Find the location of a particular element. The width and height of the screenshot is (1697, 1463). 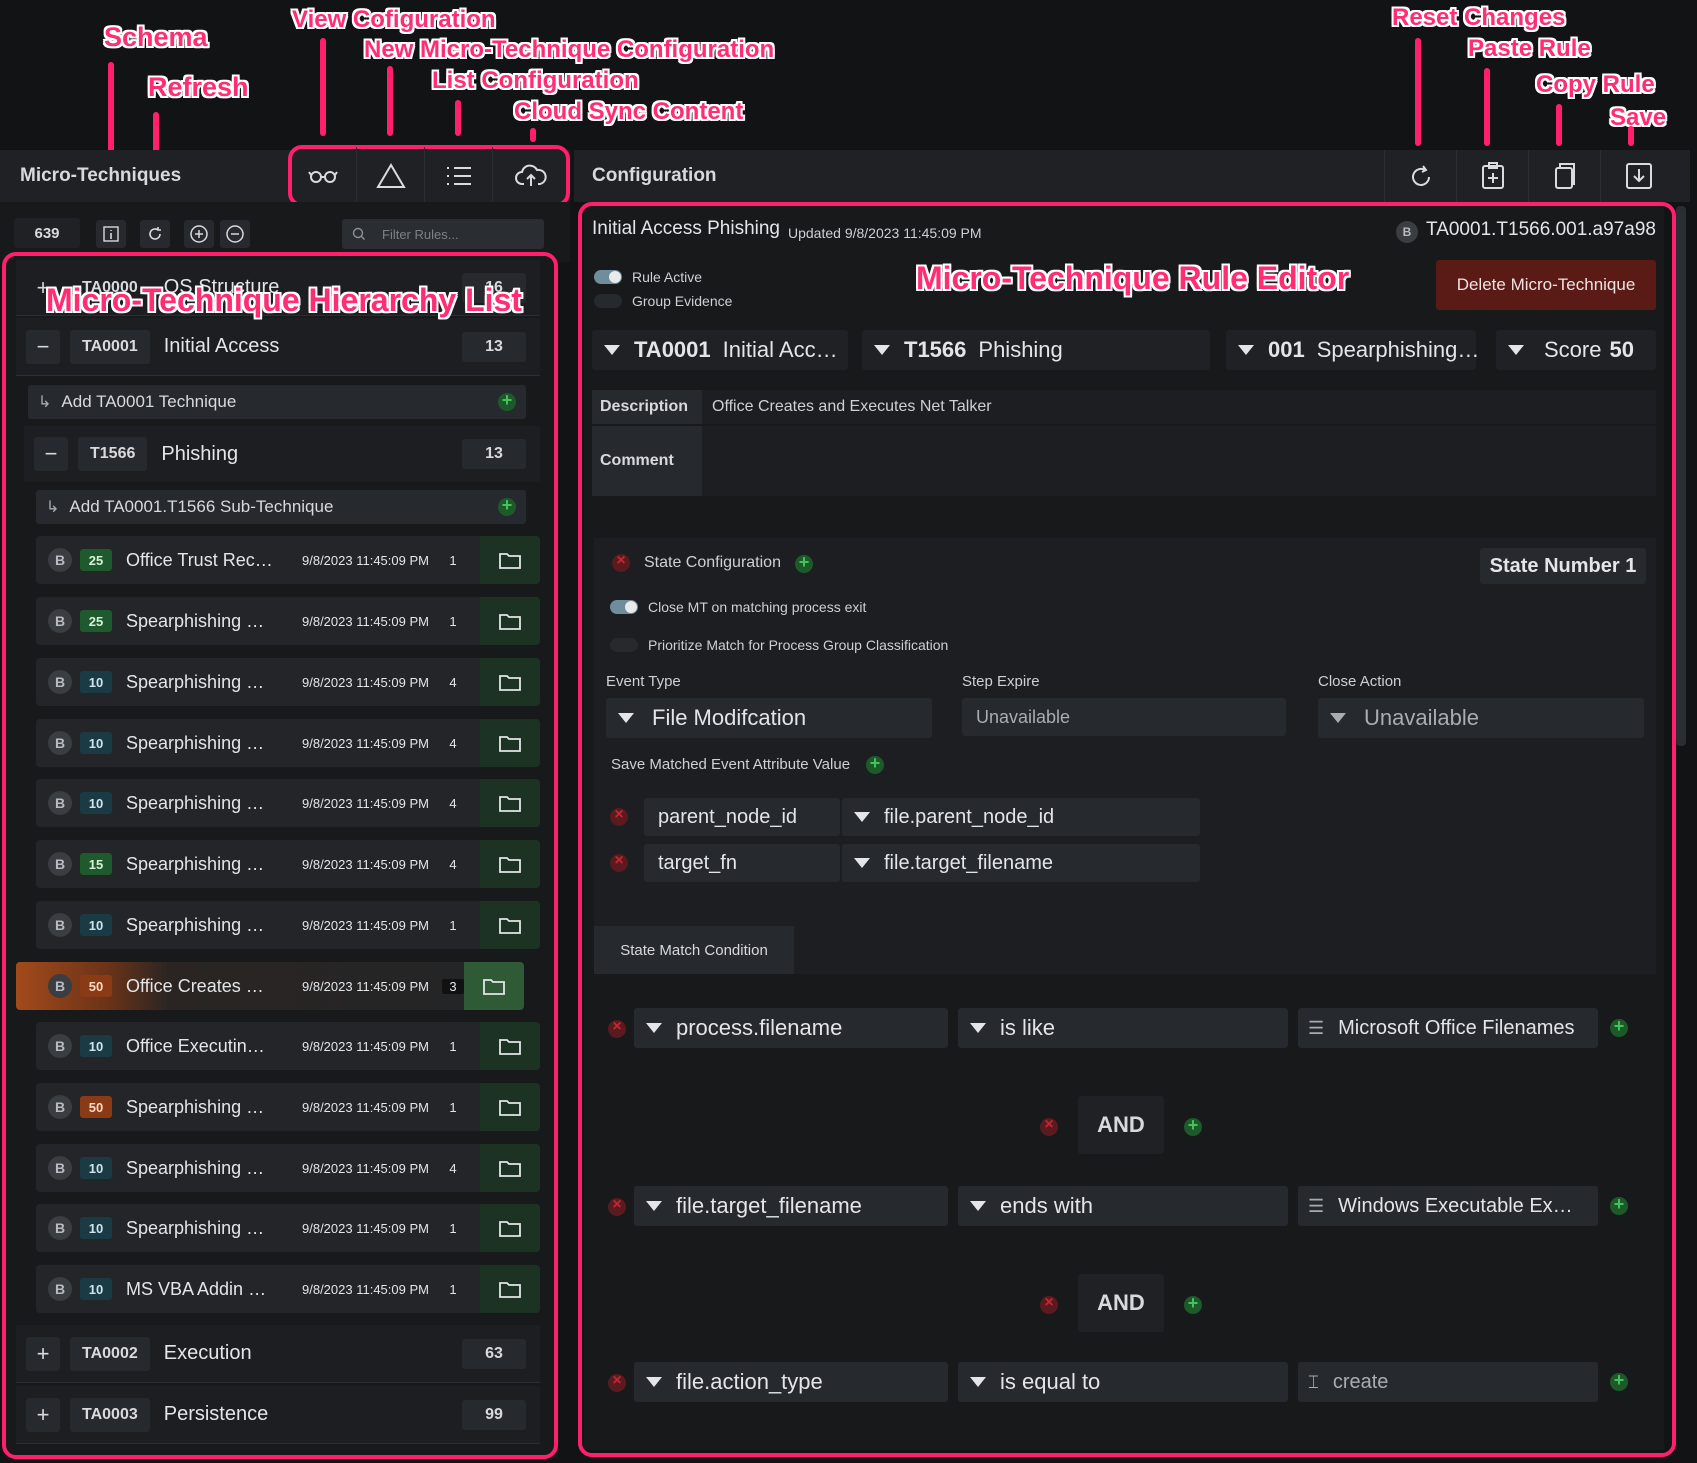

cloud-upload-icon is located at coordinates (530, 175).